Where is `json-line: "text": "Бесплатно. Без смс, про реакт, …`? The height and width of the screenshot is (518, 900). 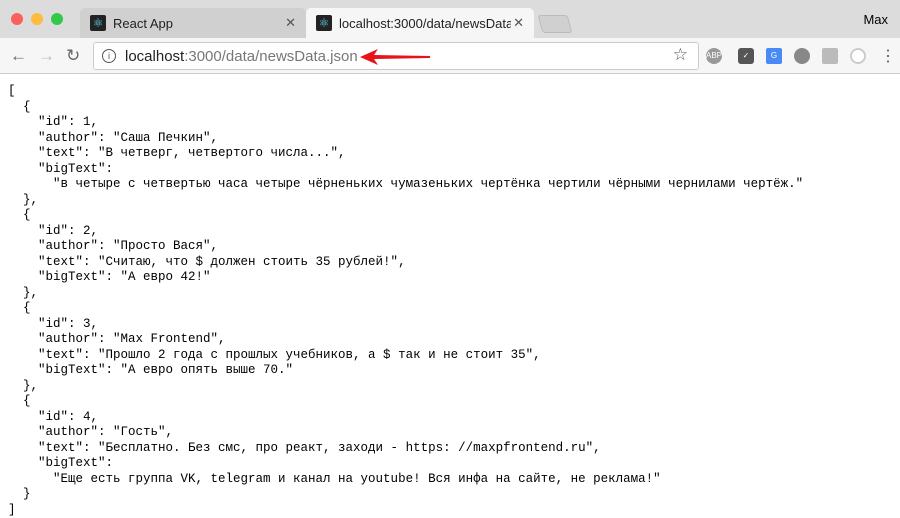 json-line: "text": "Бесплатно. Без смс, про реакт, … is located at coordinates (405, 449).